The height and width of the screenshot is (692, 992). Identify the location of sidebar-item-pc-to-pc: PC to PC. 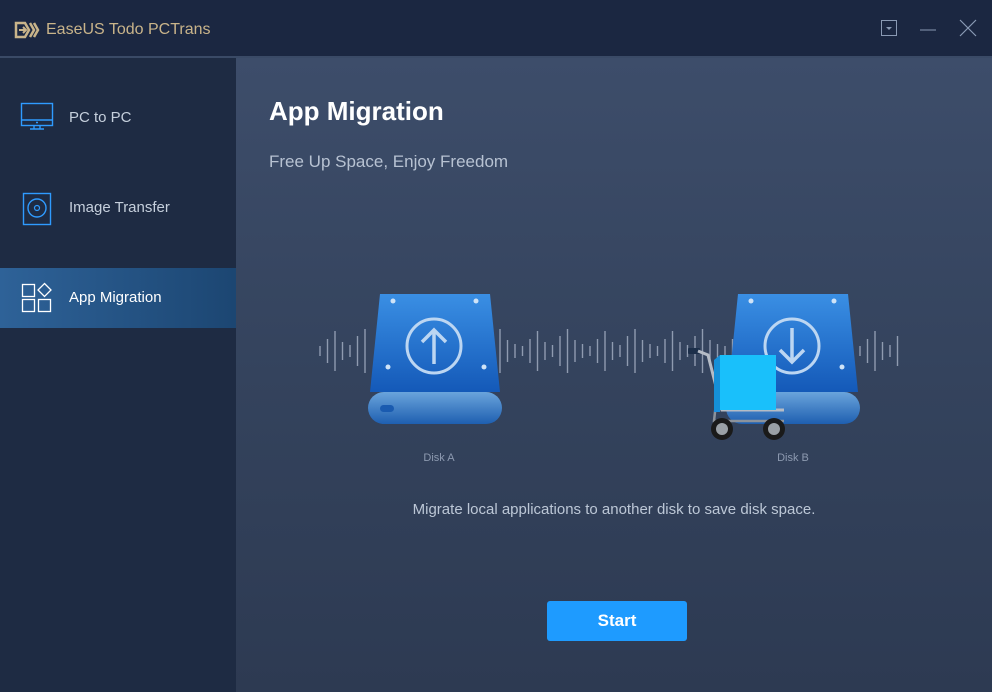
(118, 118).